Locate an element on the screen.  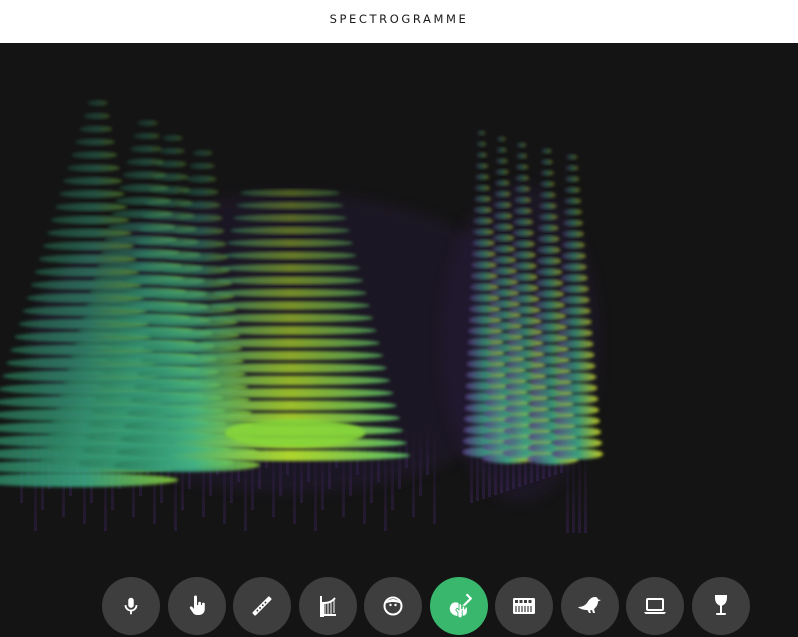
tool-microphone-button is located at coordinates (131, 606).